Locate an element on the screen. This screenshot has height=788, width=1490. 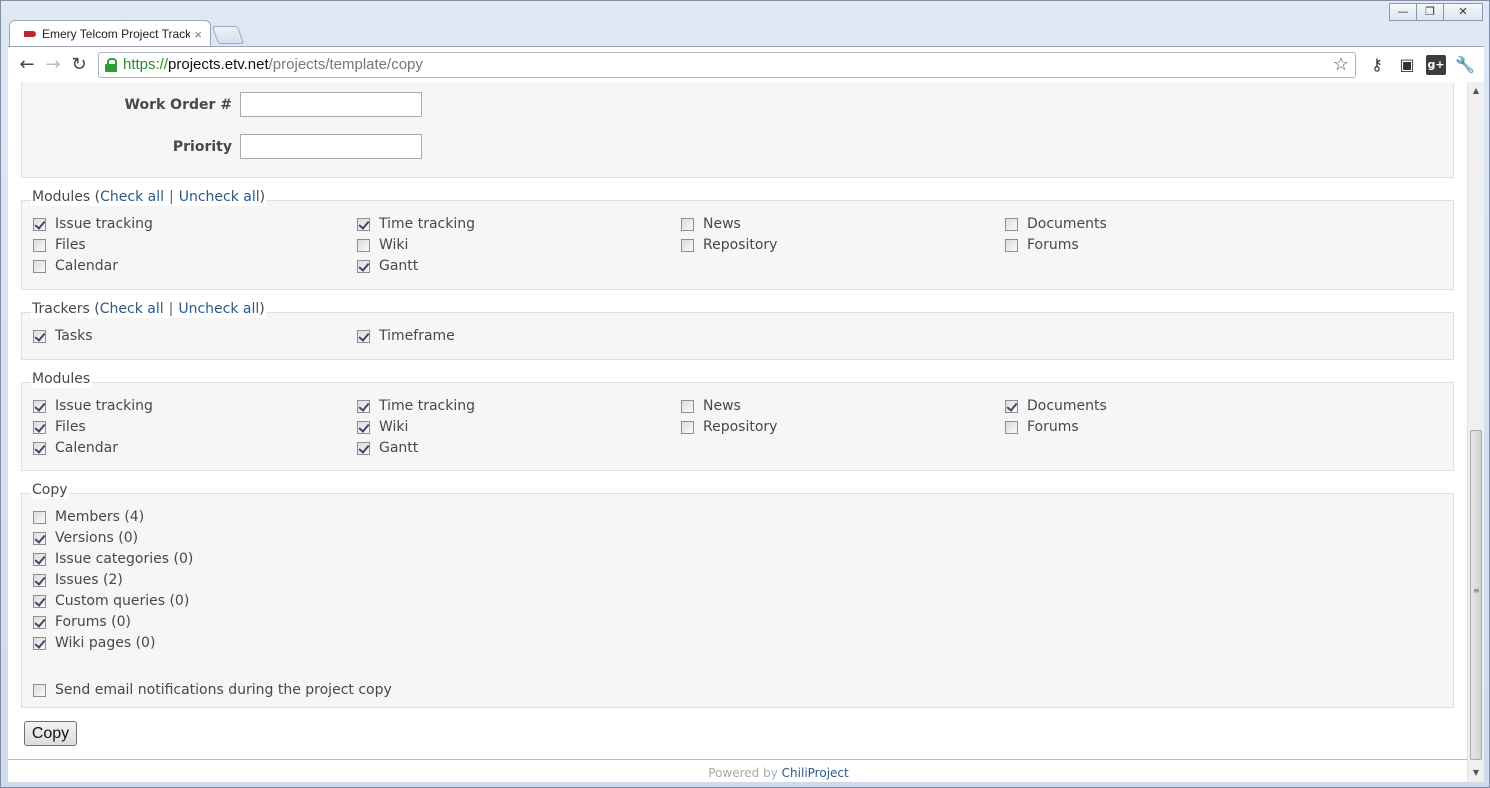
scrollbar-thumb: ≡ is located at coordinates (1476, 595).